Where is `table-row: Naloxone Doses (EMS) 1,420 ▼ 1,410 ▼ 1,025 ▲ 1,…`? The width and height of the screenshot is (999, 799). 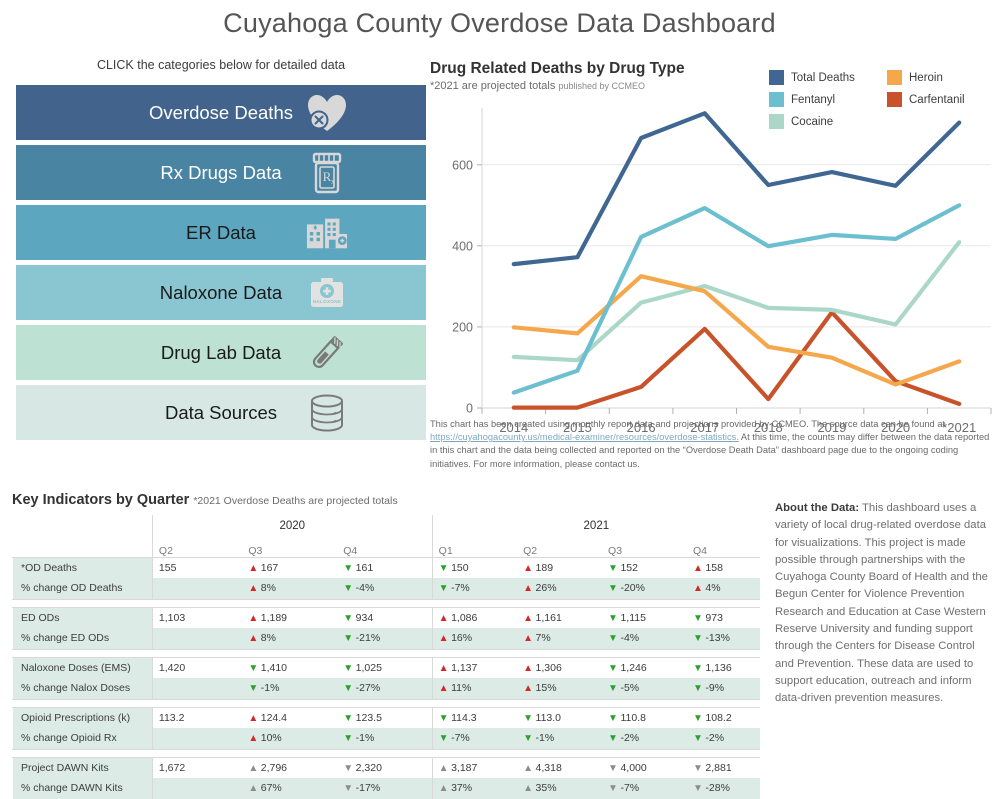
table-row: Naloxone Doses (EMS) 1,420 ▼ 1,410 ▼ 1,025 ▲ 1,… is located at coordinates (386, 667).